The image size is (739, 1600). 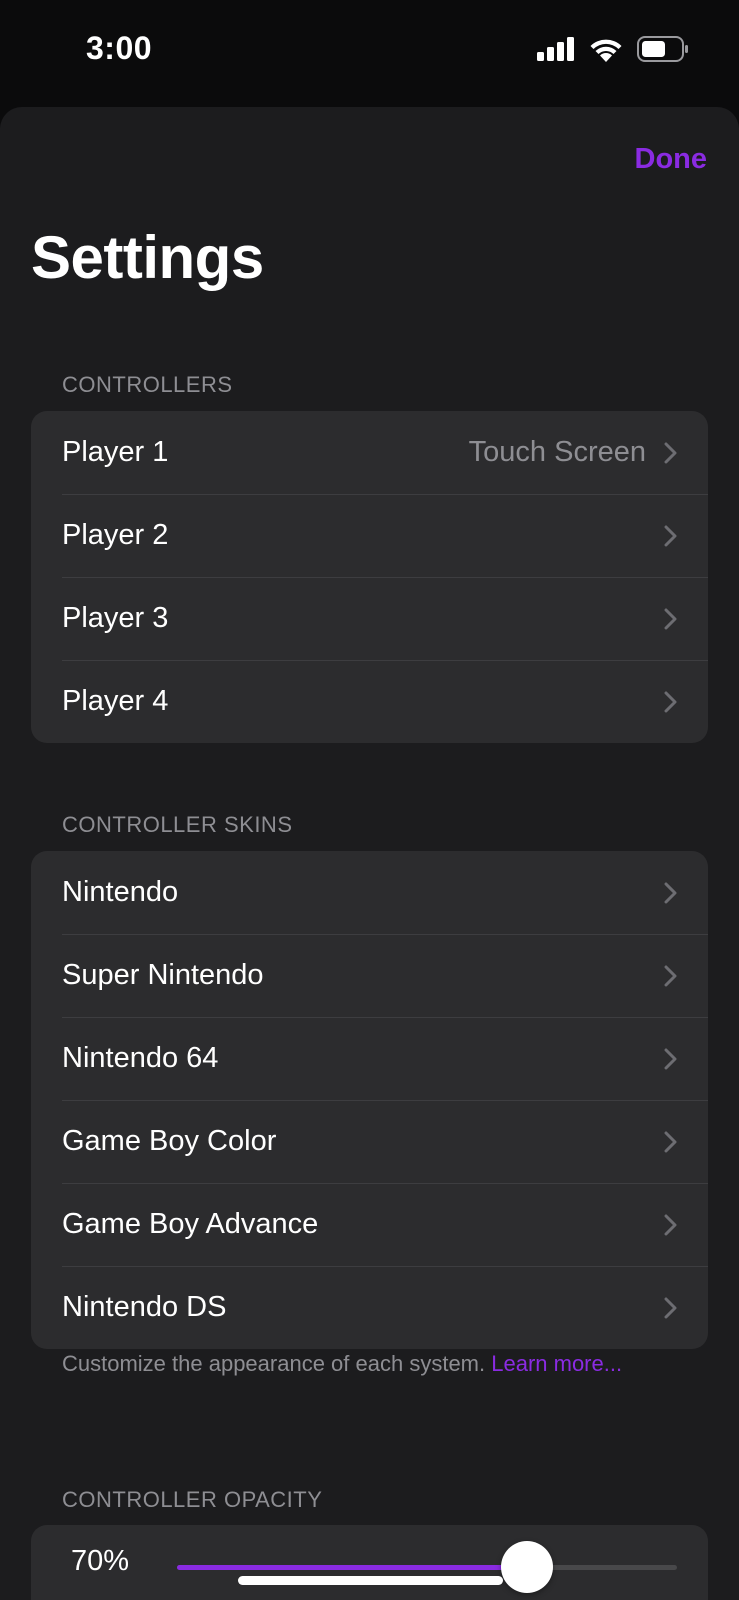 What do you see at coordinates (369, 701) in the screenshot?
I see `player-4-row: Player 4` at bounding box center [369, 701].